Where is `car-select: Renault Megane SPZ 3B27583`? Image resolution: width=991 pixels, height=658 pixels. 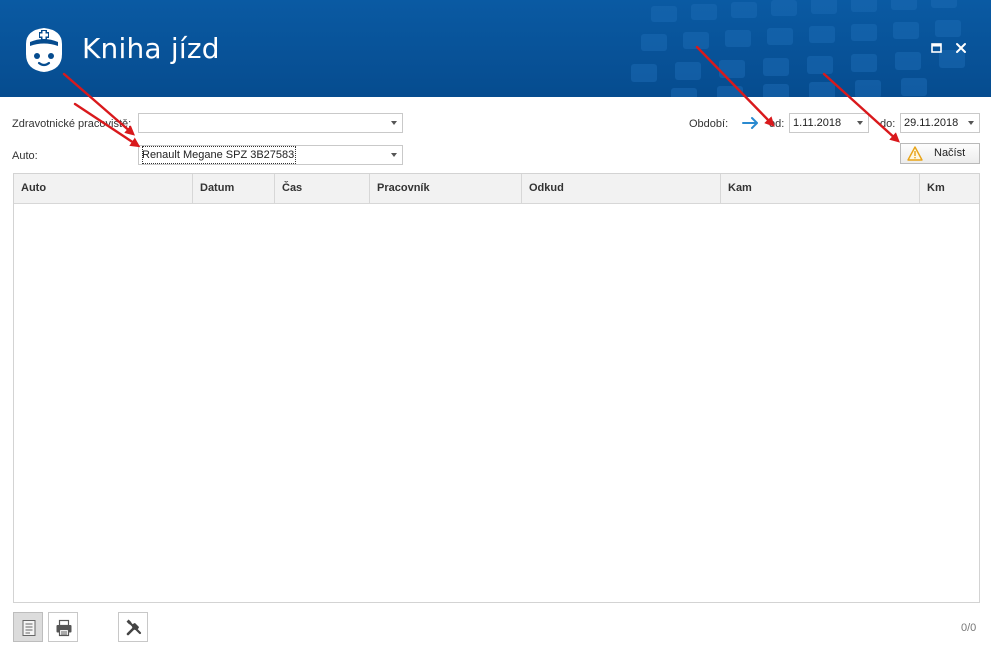
car-select: Renault Megane SPZ 3B27583 is located at coordinates (270, 155).